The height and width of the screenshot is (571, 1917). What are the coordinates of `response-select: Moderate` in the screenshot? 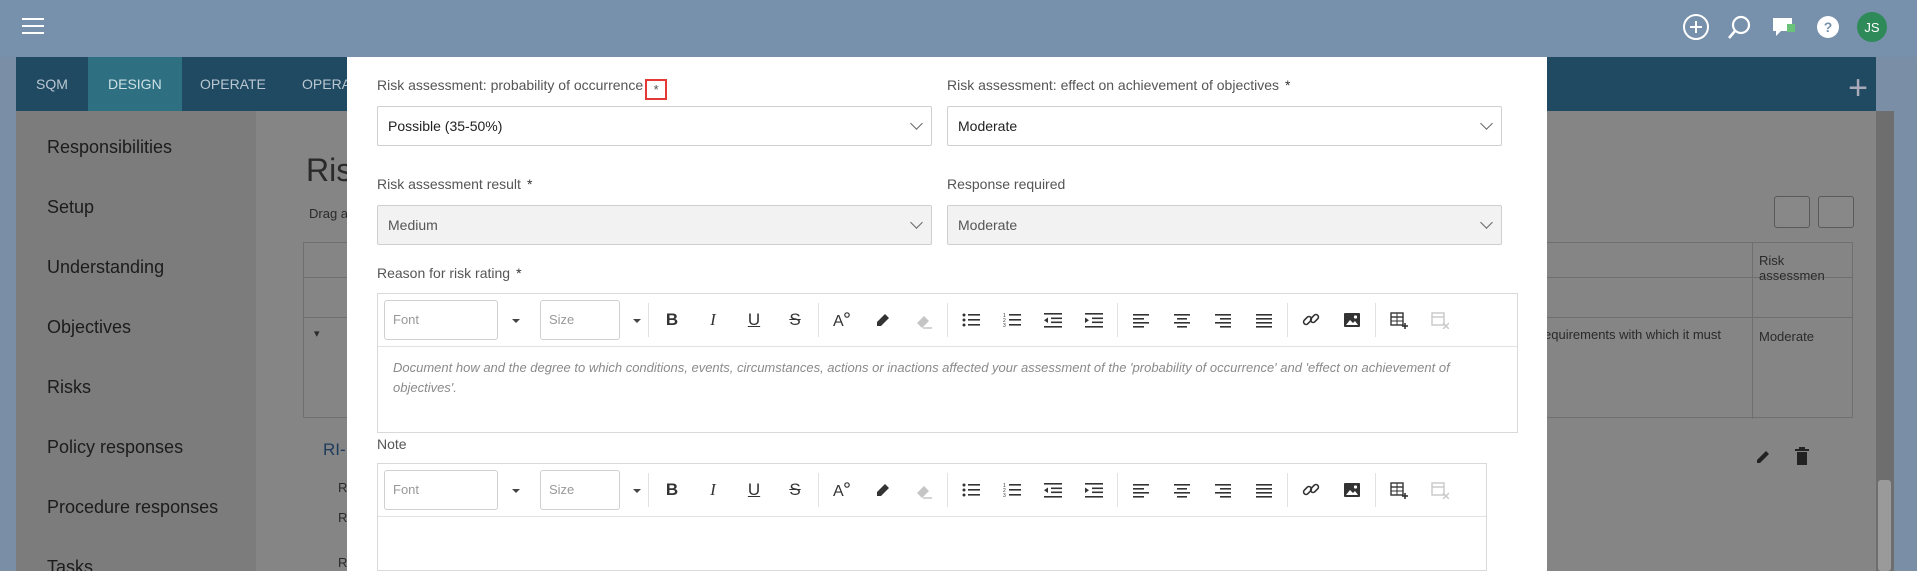 It's located at (1224, 225).